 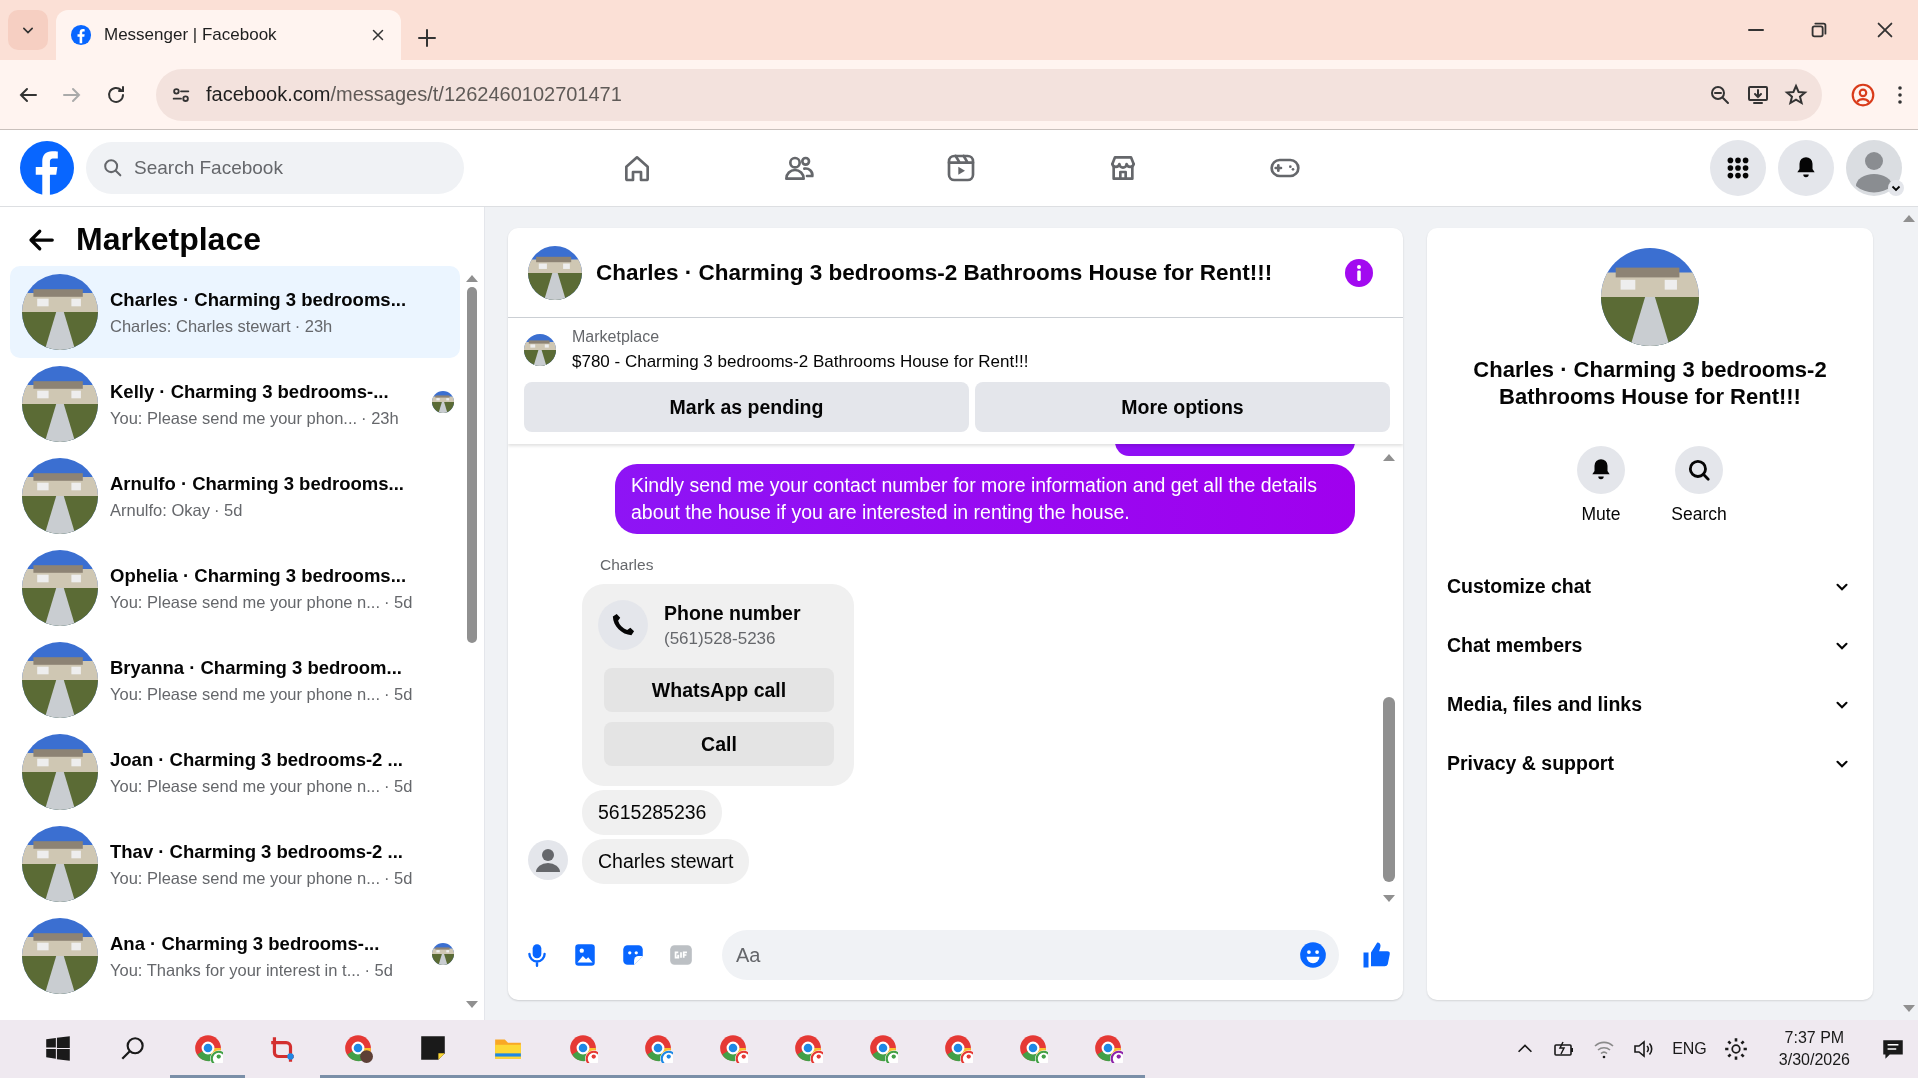 I want to click on browser-tab: Messenger | Facebook, so click(x=228, y=35).